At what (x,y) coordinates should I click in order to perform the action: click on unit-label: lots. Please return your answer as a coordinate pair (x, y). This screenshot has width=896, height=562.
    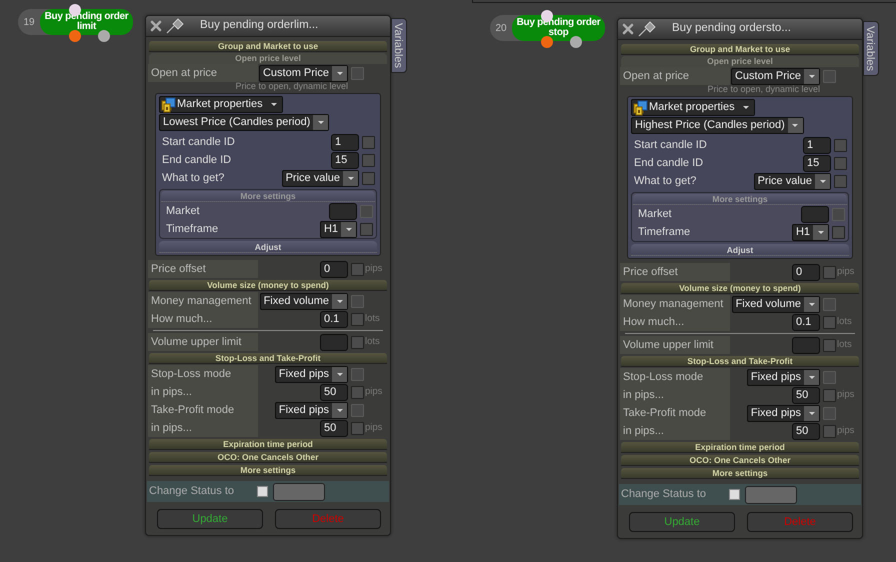
    Looking at the image, I should click on (844, 345).